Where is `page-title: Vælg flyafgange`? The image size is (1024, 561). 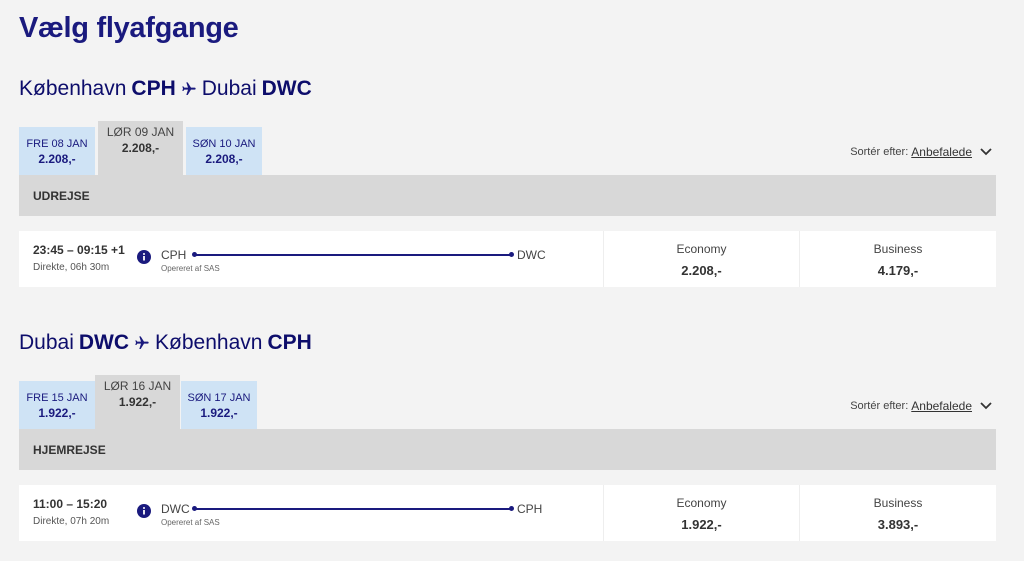 page-title: Vælg flyafgange is located at coordinates (129, 28).